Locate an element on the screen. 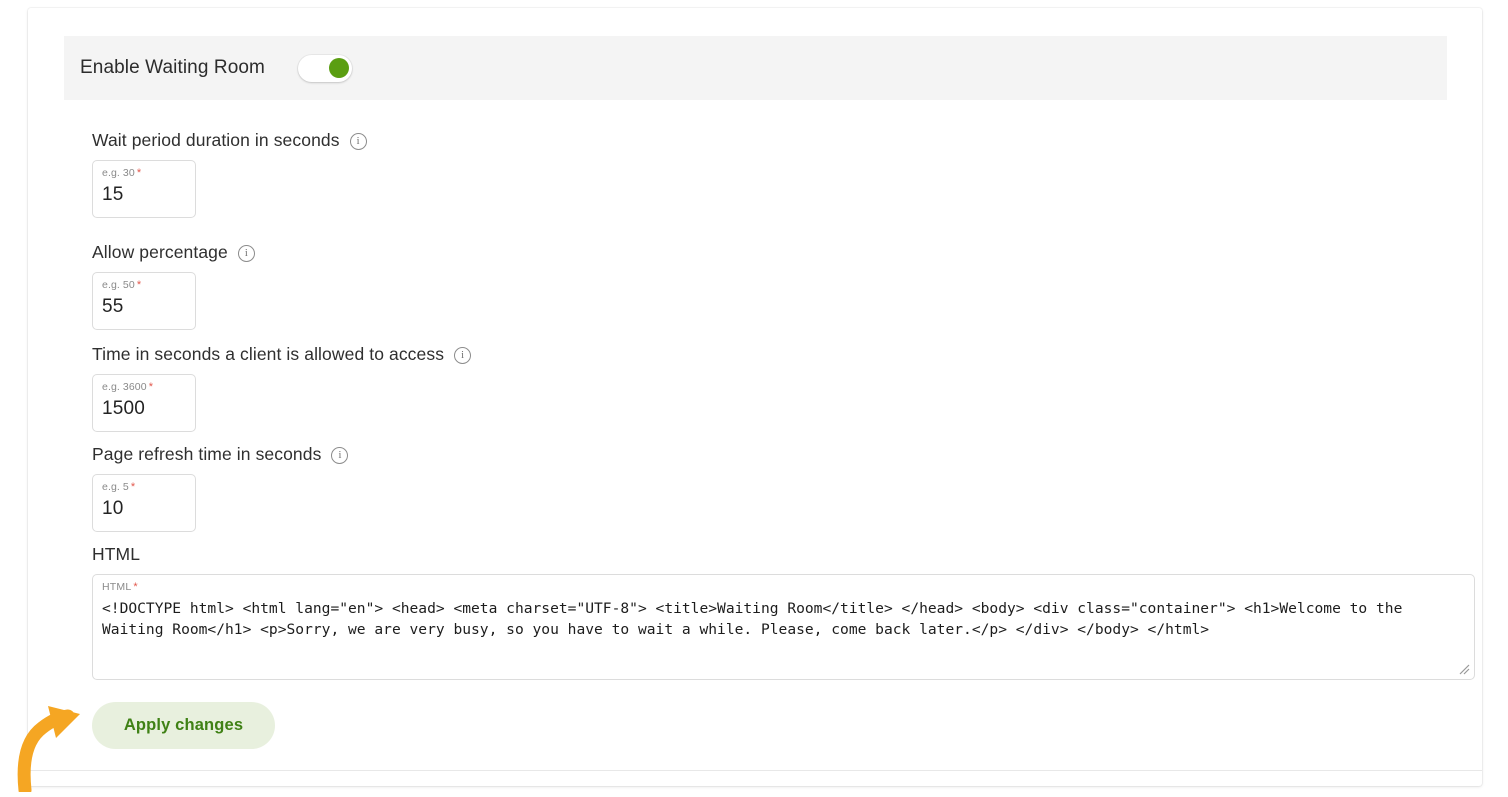  field-placeholder-label: e.g. 5 * is located at coordinates (119, 487).